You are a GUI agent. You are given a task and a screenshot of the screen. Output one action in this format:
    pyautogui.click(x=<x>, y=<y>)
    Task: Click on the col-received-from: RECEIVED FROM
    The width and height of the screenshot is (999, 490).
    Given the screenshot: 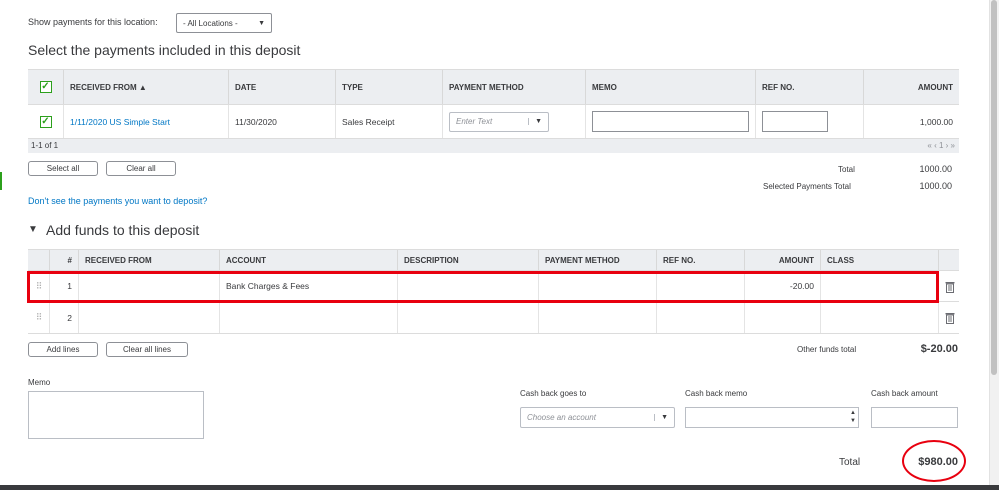 What is the action you would take?
    pyautogui.click(x=149, y=260)
    